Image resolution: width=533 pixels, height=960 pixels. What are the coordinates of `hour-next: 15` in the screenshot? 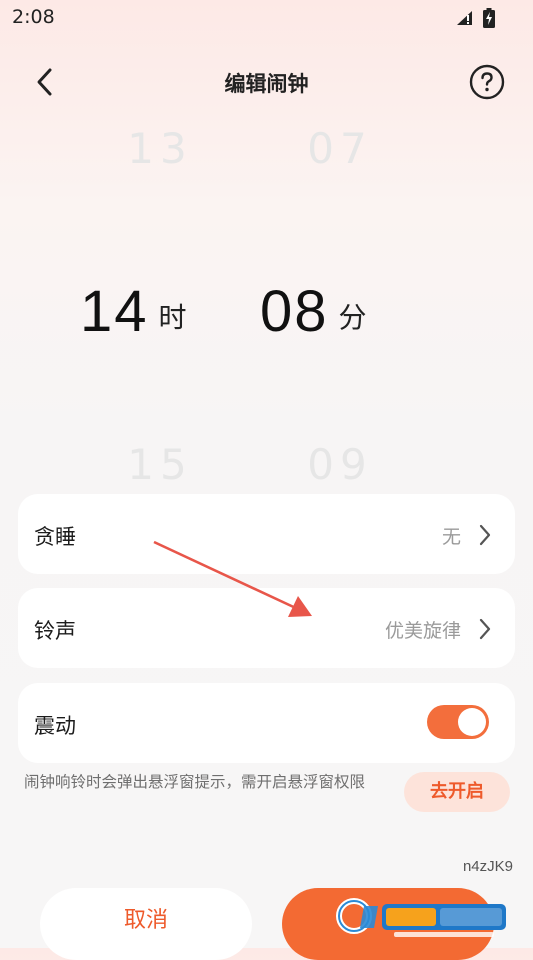 It's located at (160, 464).